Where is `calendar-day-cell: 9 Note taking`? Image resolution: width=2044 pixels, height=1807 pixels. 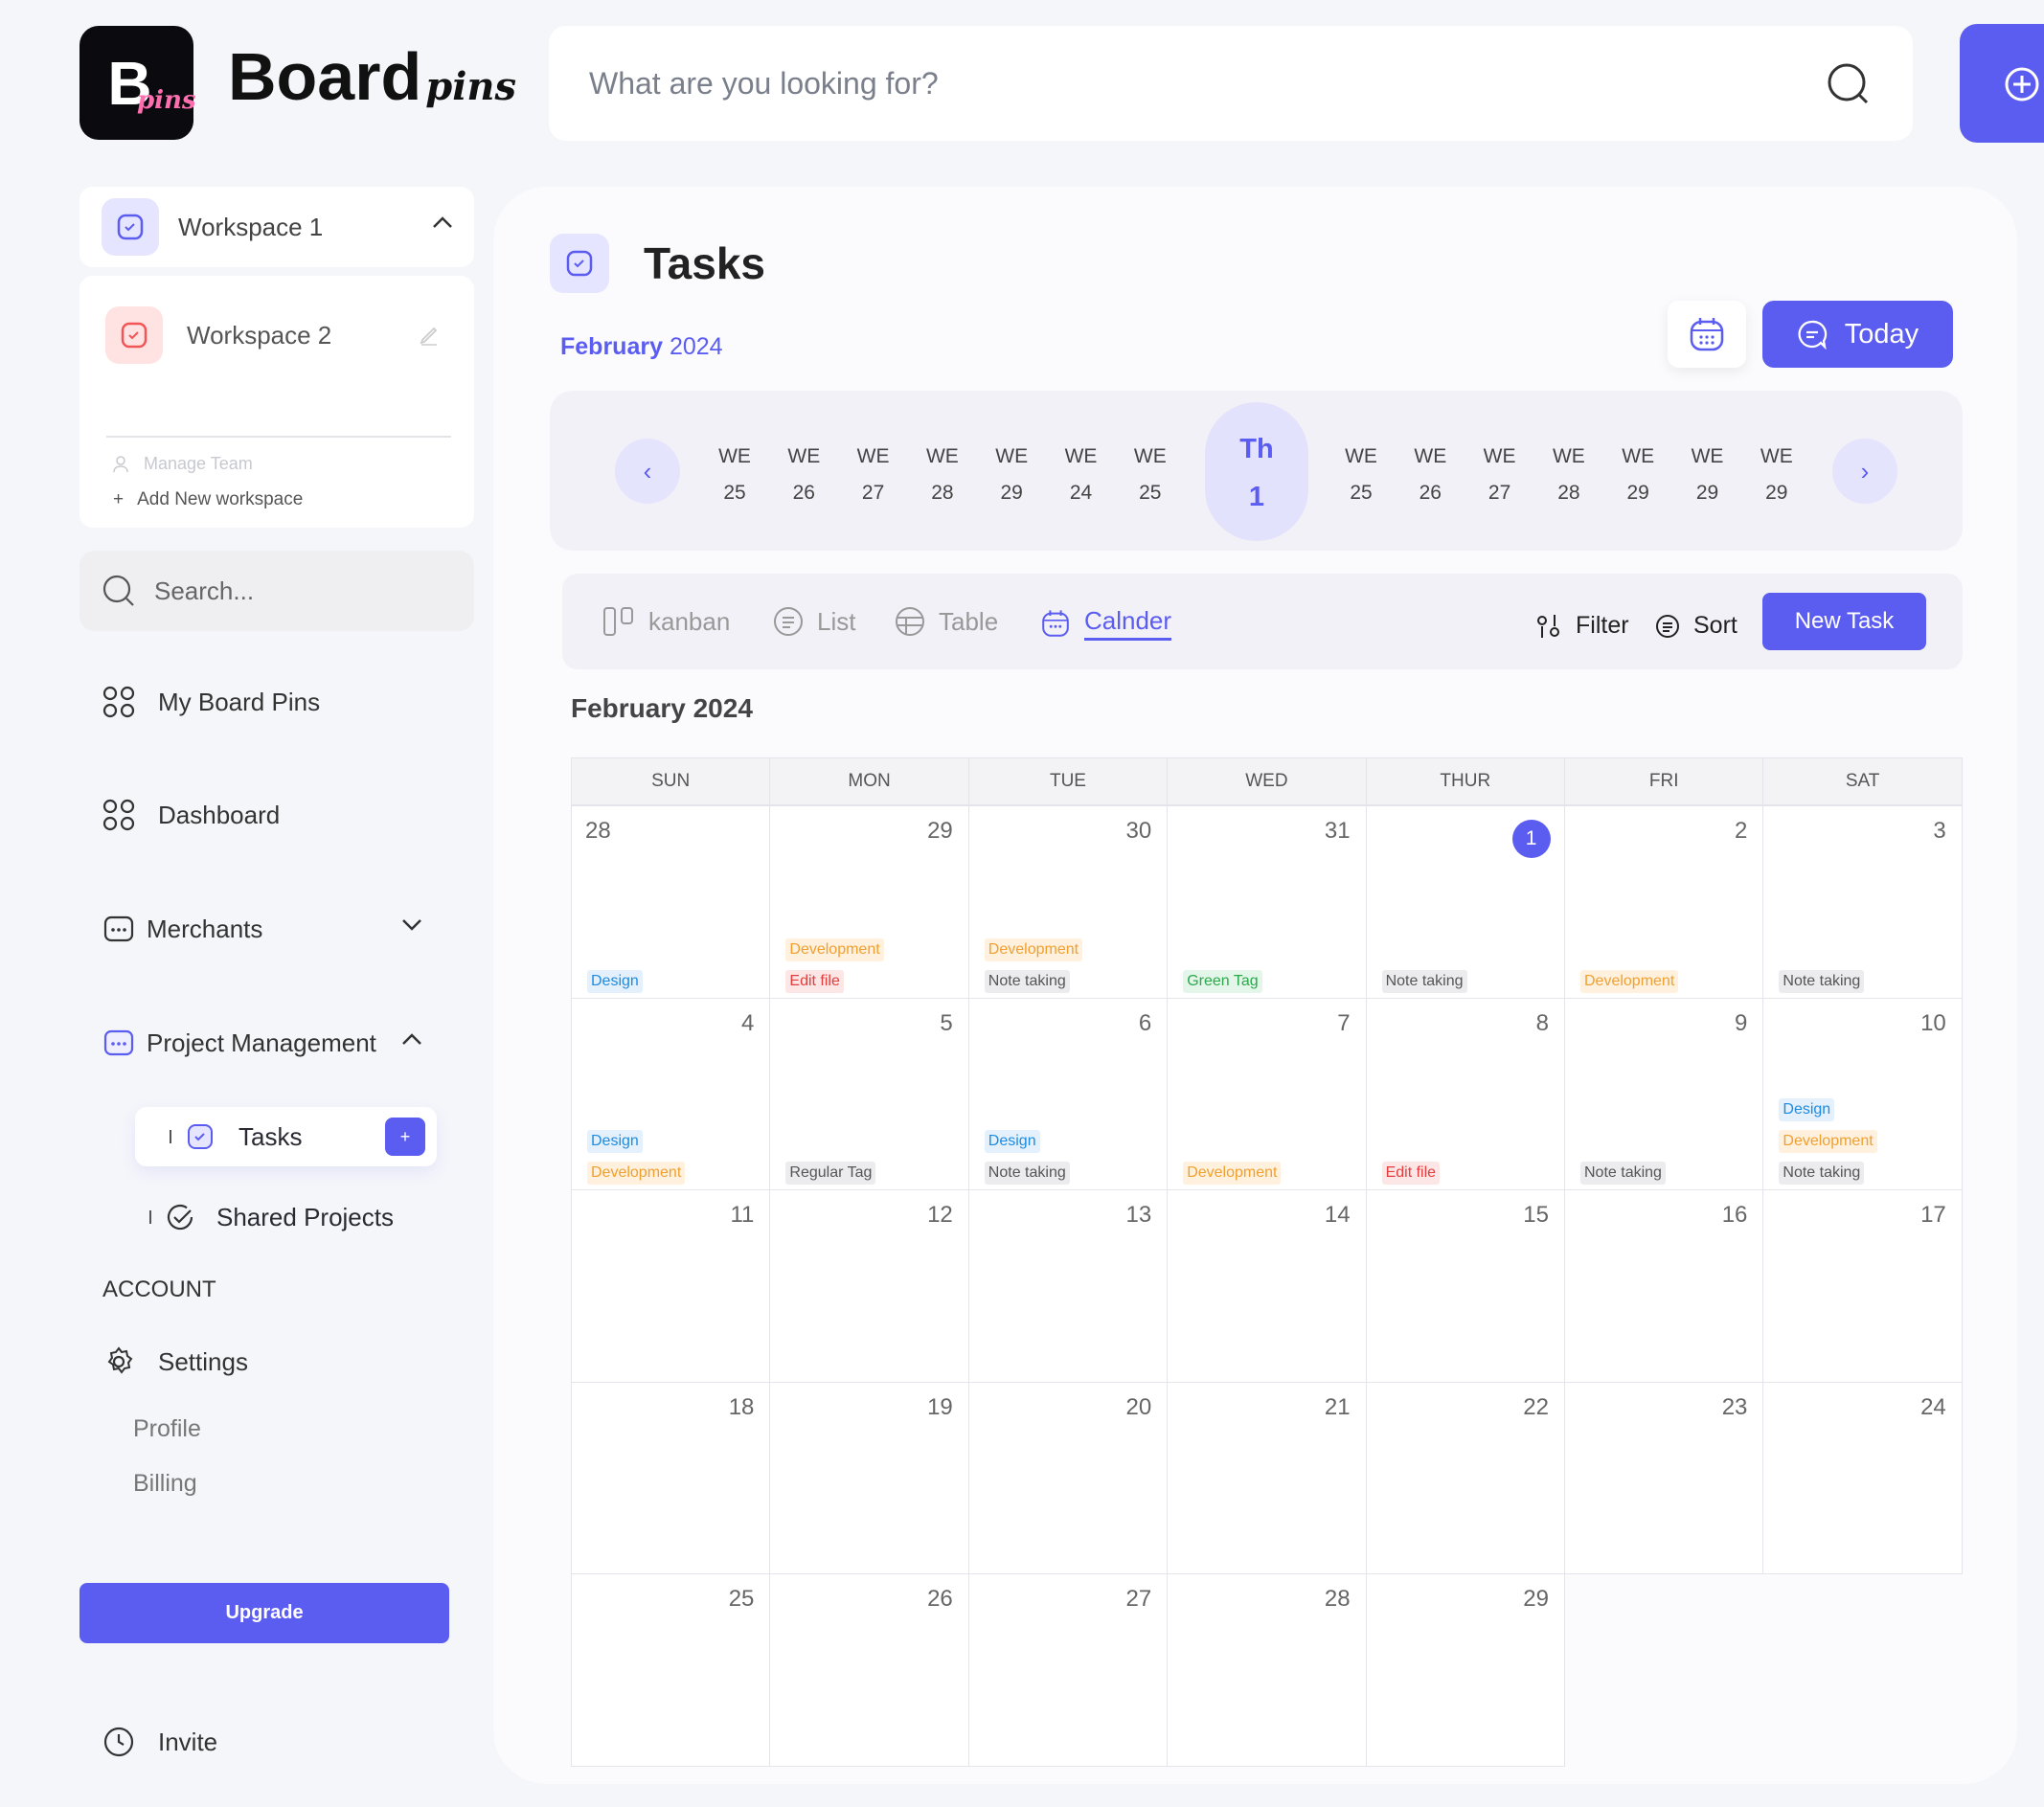 calendar-day-cell: 9 Note taking is located at coordinates (1664, 1093).